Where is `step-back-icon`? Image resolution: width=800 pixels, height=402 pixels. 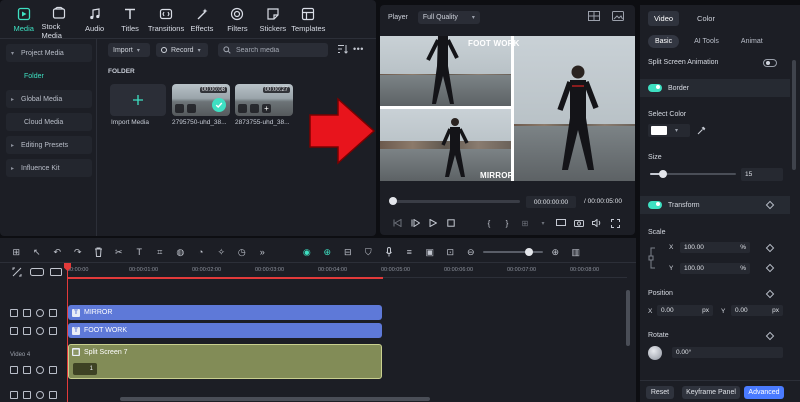
step-back-icon is located at coordinates (397, 223).